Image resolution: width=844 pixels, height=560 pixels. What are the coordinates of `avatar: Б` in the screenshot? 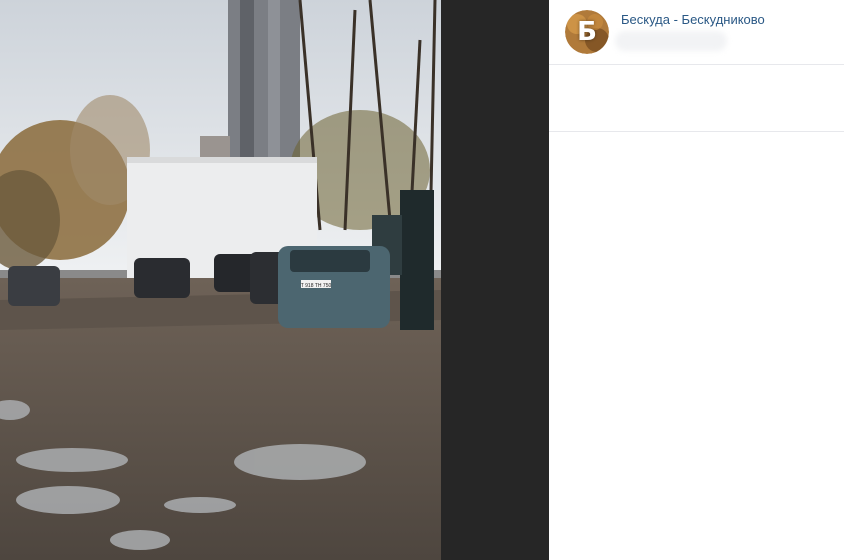 It's located at (587, 32).